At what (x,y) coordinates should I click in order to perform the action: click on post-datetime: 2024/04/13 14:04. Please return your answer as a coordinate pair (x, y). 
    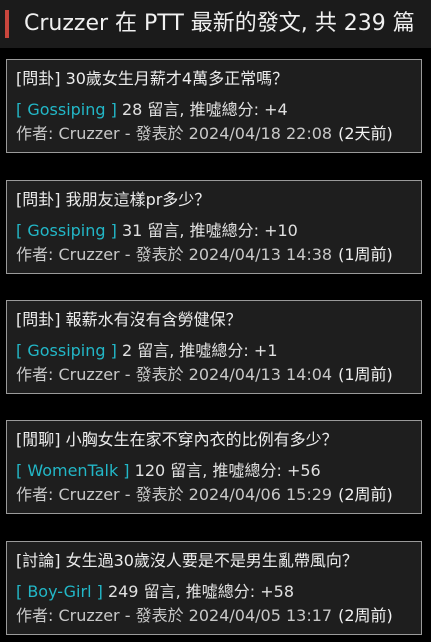
    Looking at the image, I should click on (260, 374).